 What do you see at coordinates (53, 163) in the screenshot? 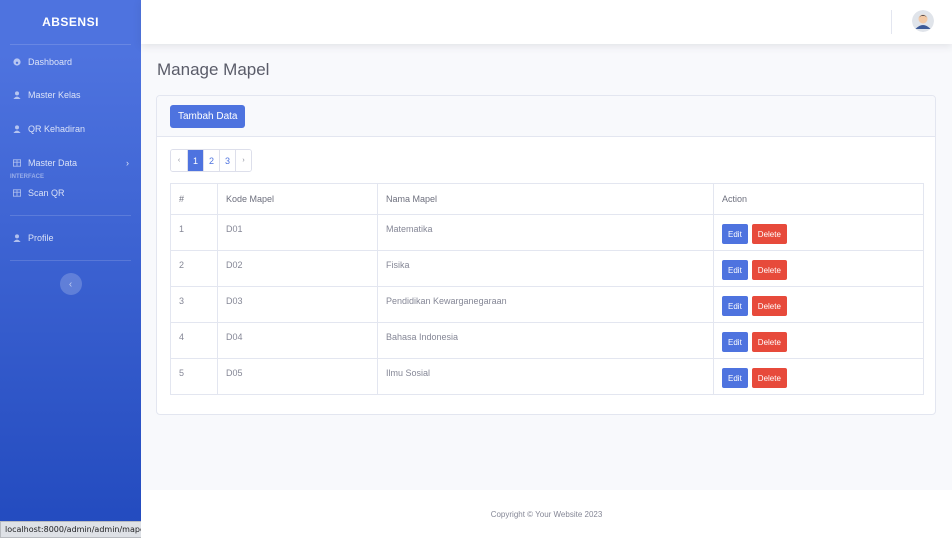
I see `sidebar-item-label: Master Data` at bounding box center [53, 163].